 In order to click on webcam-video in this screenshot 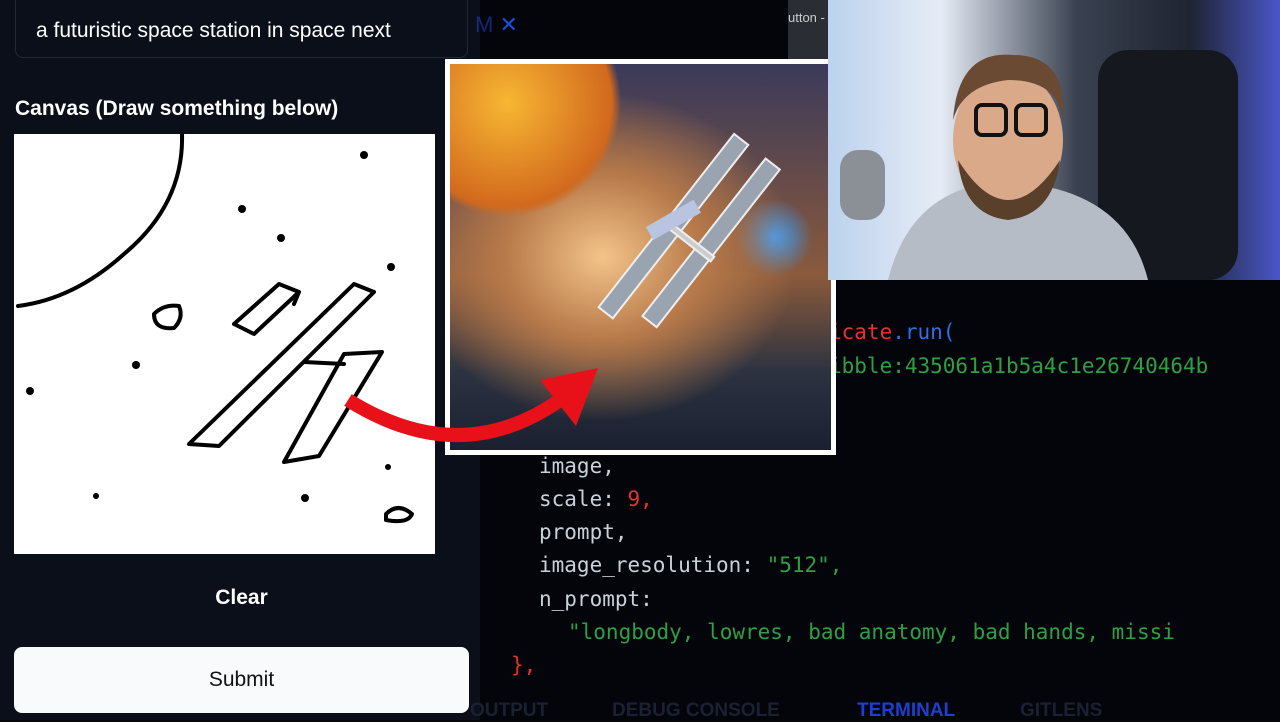, I will do `click(1054, 140)`.